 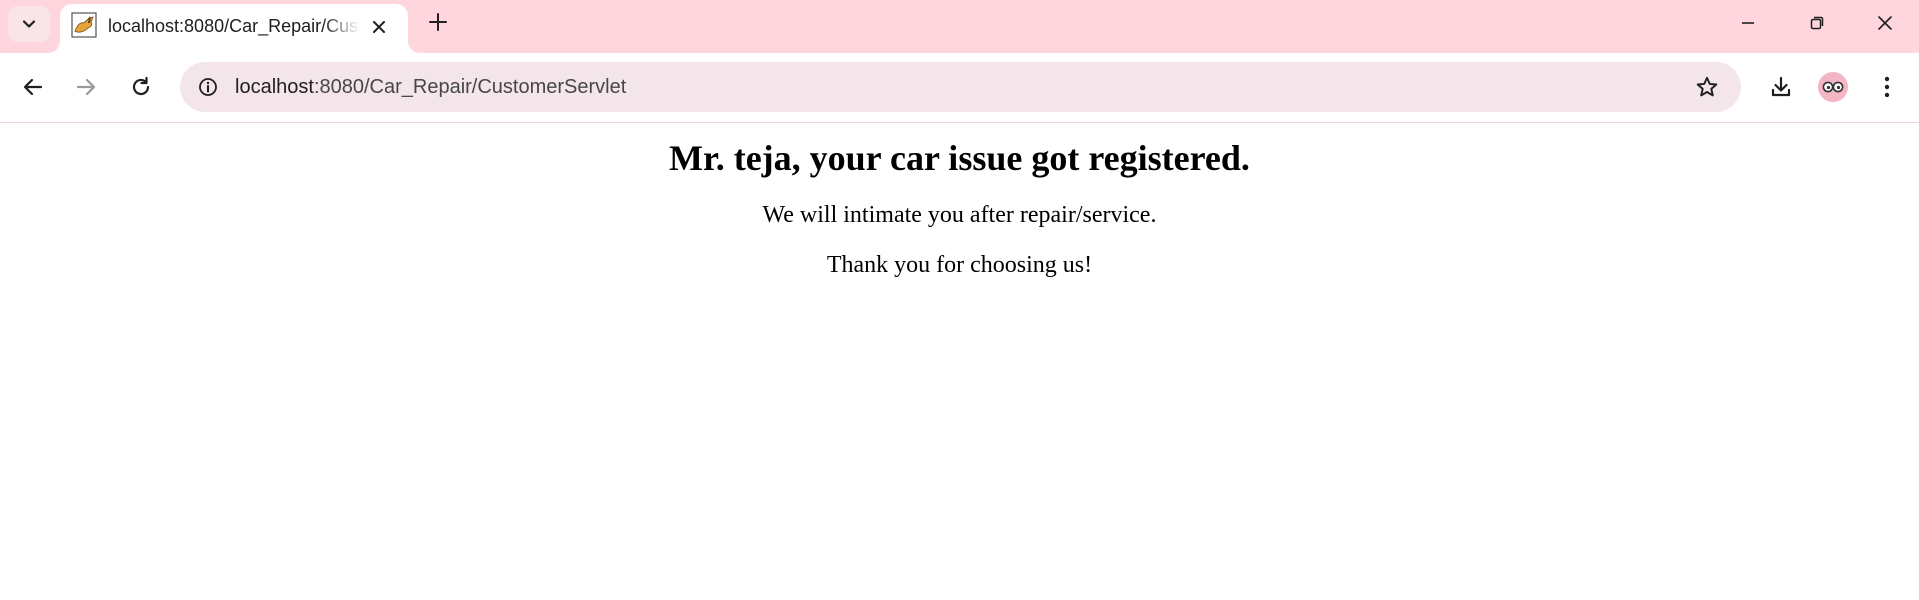 I want to click on downloads-button, so click(x=1781, y=87).